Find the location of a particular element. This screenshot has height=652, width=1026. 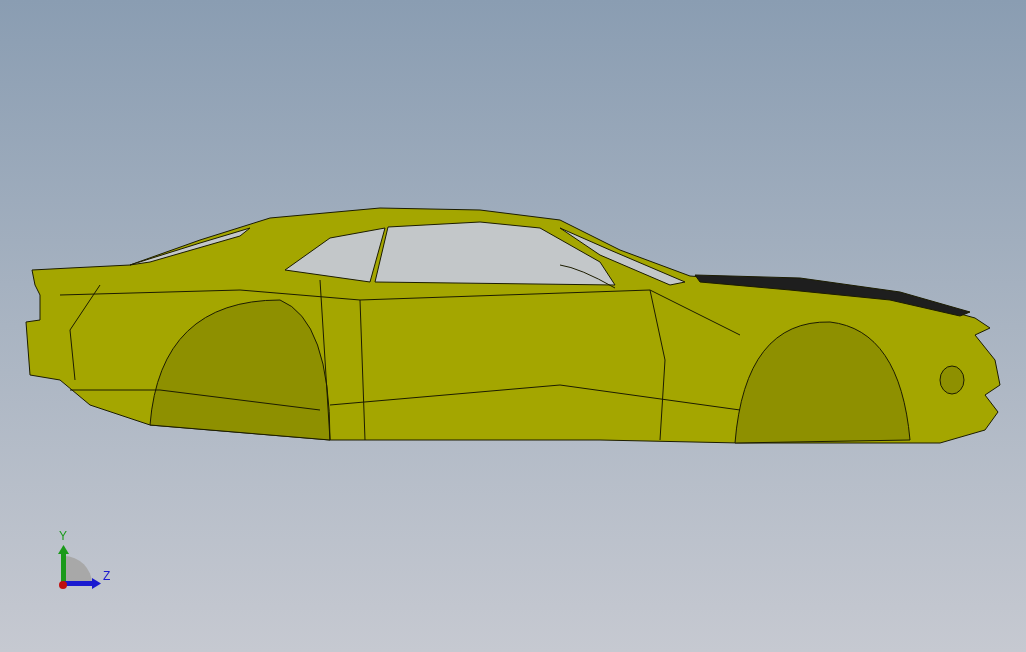

axis-label: Z is located at coordinates (107, 576).